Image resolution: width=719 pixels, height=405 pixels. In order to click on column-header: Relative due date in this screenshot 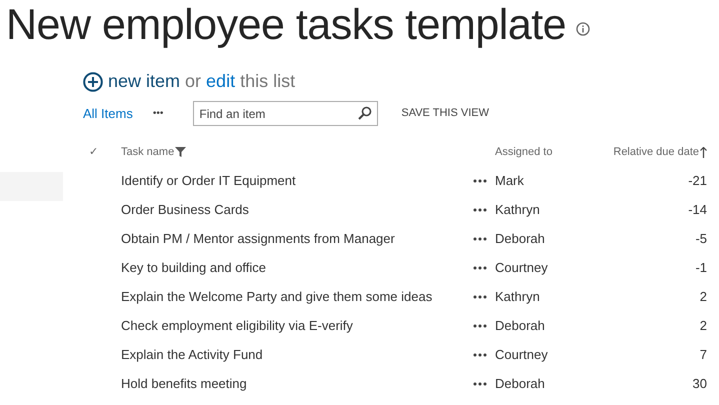, I will do `click(660, 152)`.